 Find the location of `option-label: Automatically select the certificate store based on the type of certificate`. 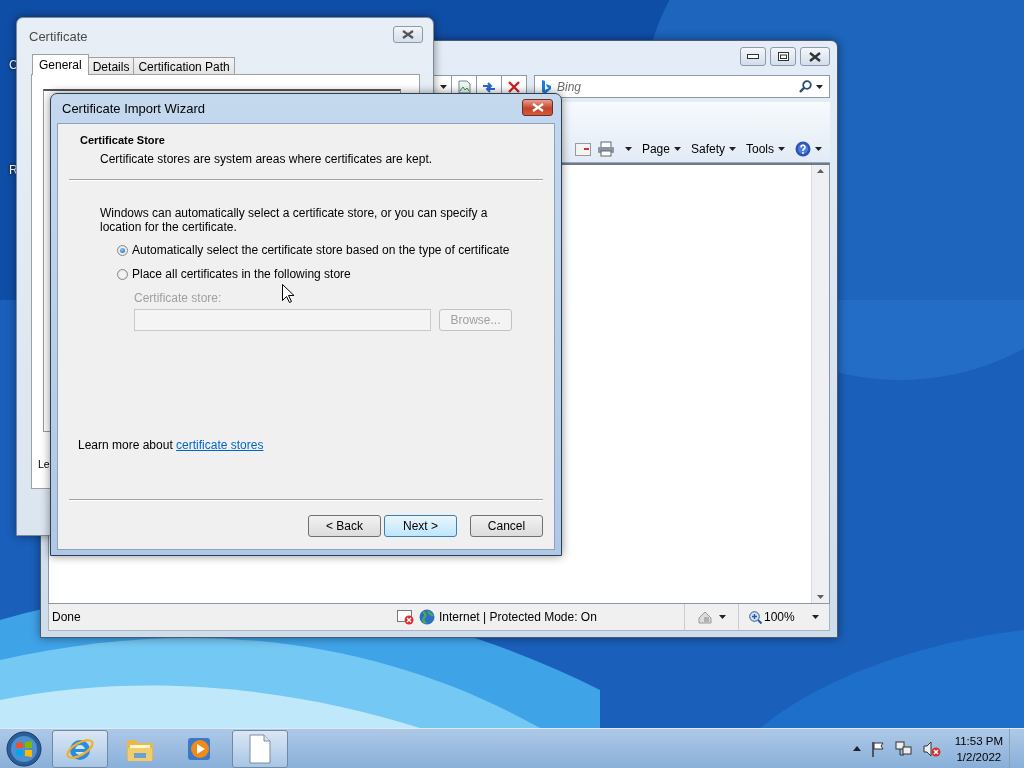

option-label: Automatically select the certificate store based on the type of certificate is located at coordinates (321, 250).